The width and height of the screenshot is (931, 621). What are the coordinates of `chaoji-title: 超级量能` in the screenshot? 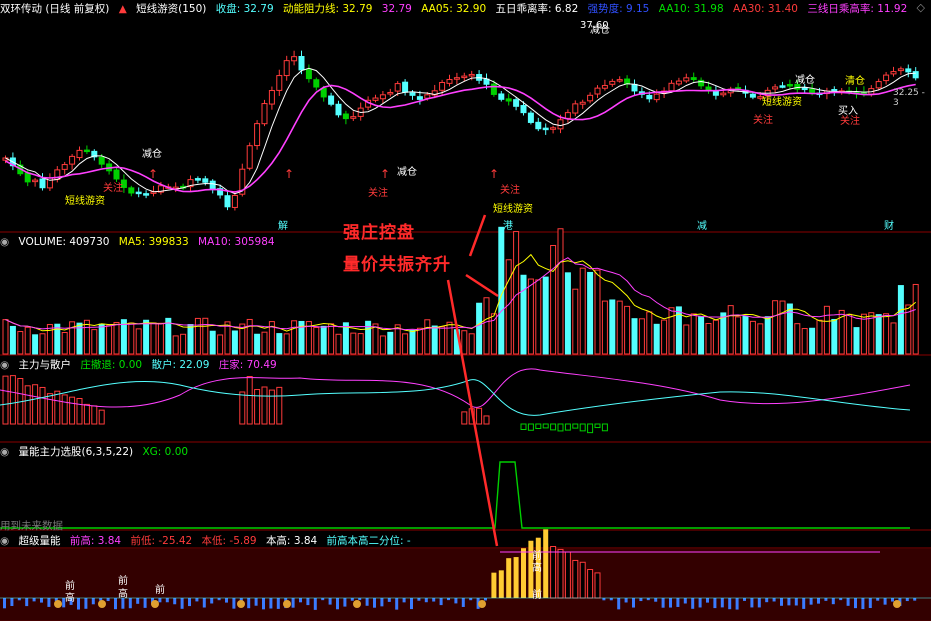 It's located at (39, 541).